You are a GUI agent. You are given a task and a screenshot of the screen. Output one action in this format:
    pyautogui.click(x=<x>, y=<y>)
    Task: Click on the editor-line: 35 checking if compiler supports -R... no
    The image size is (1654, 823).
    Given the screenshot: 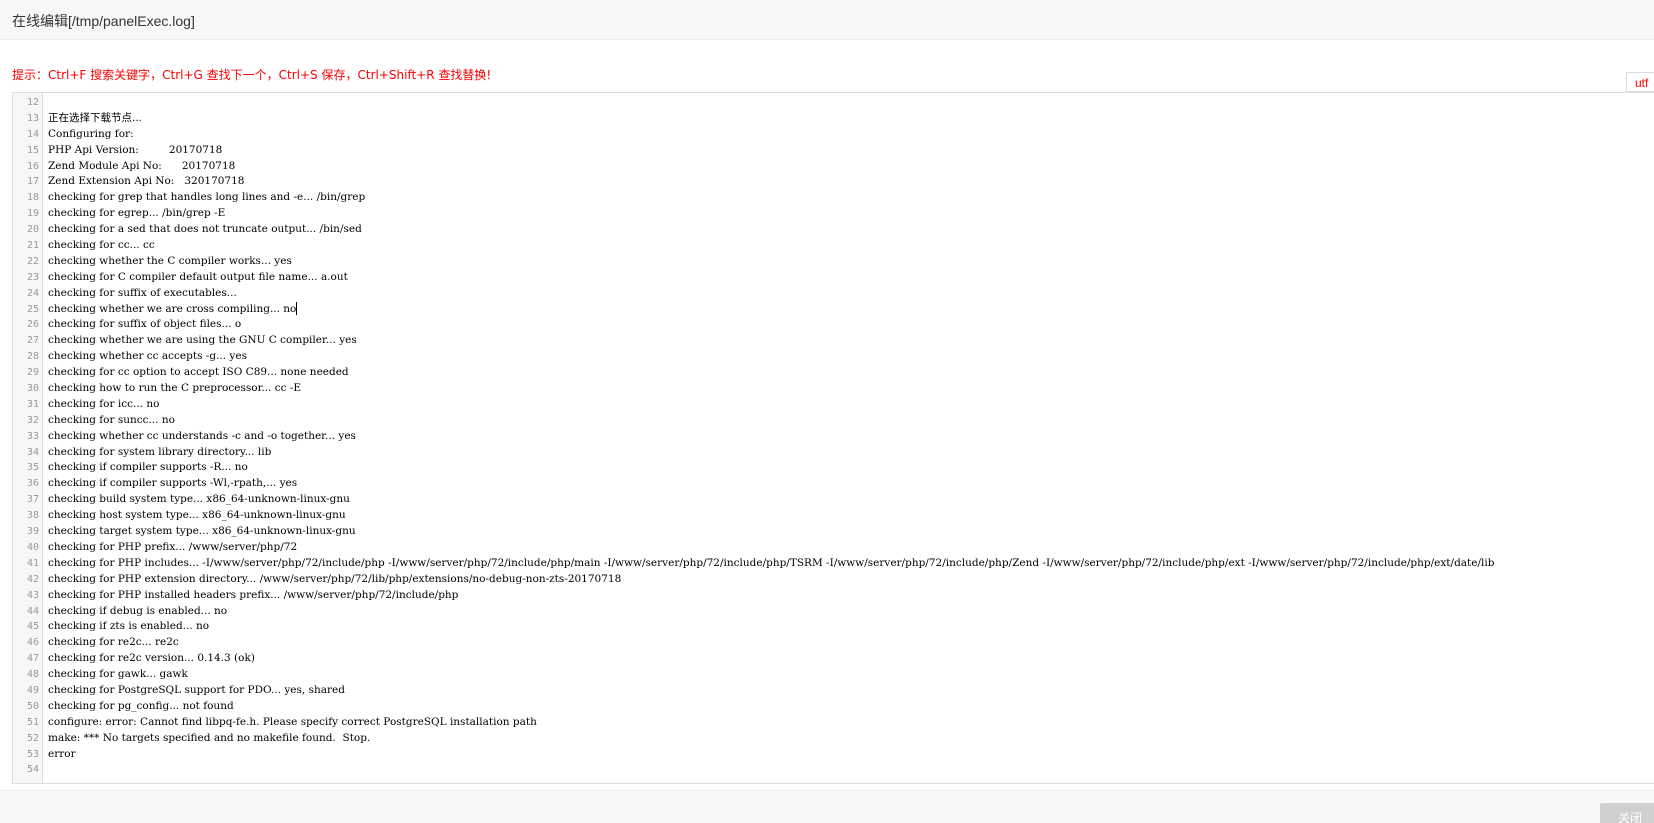 What is the action you would take?
    pyautogui.click(x=833, y=468)
    